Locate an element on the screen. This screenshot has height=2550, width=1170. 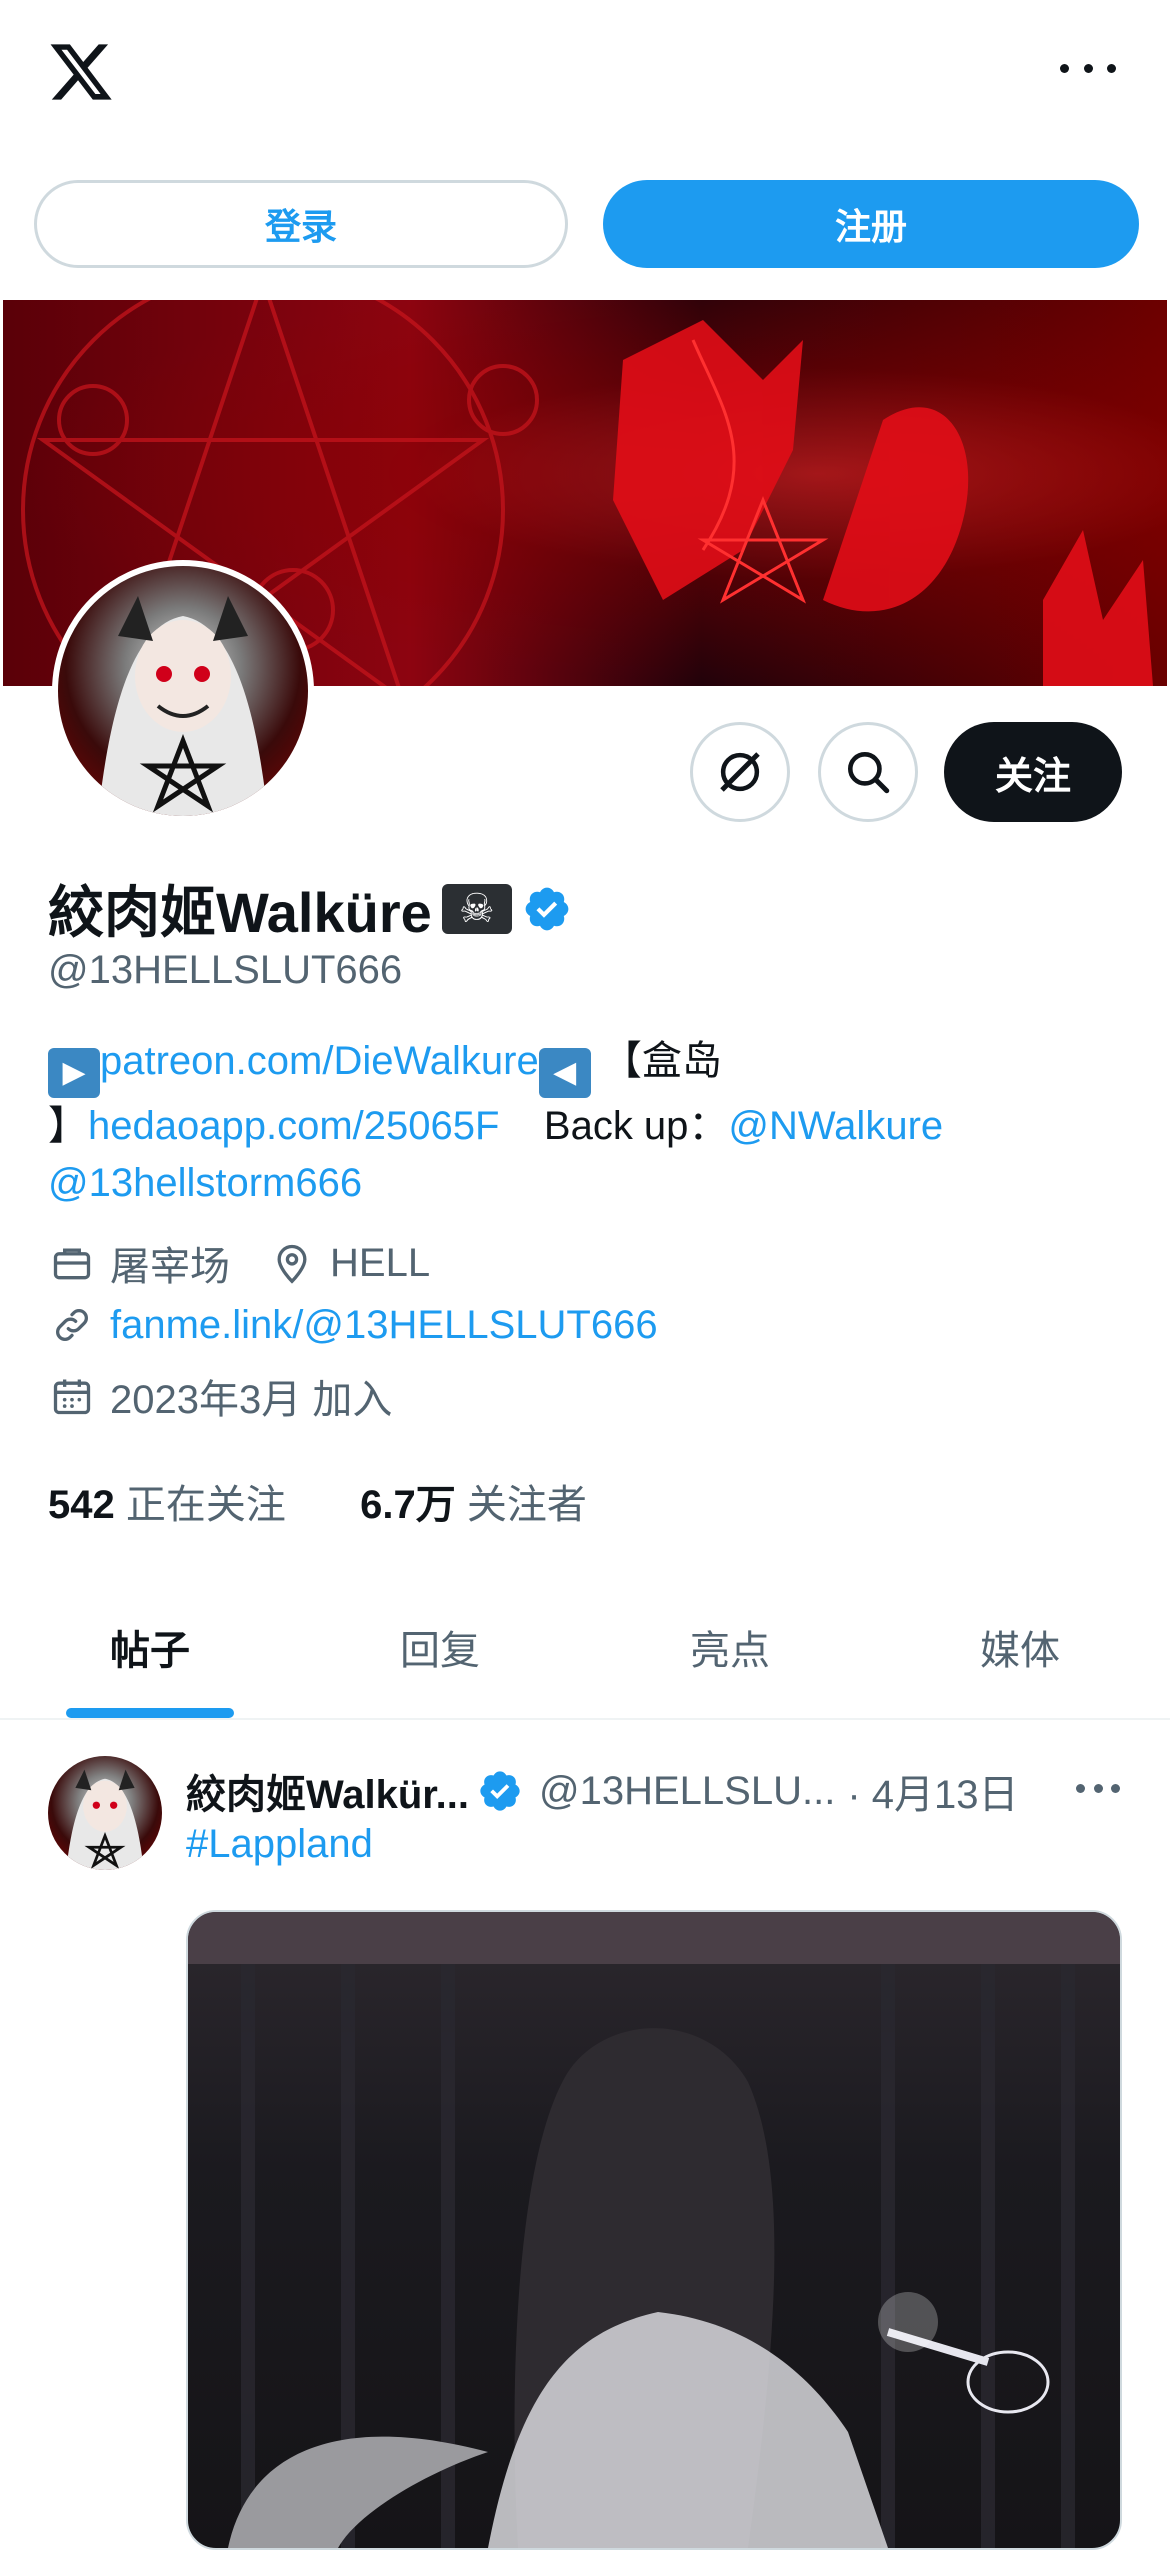
post-author-avatar is located at coordinates (105, 1813).